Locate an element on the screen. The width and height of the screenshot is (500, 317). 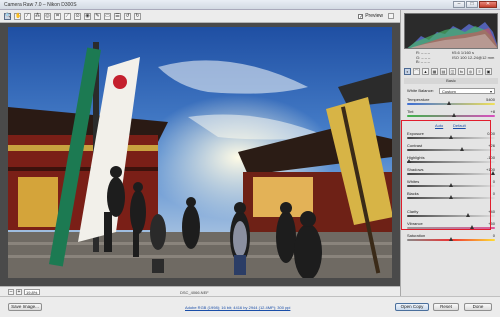
done-button: Done is located at coordinates (478, 307).